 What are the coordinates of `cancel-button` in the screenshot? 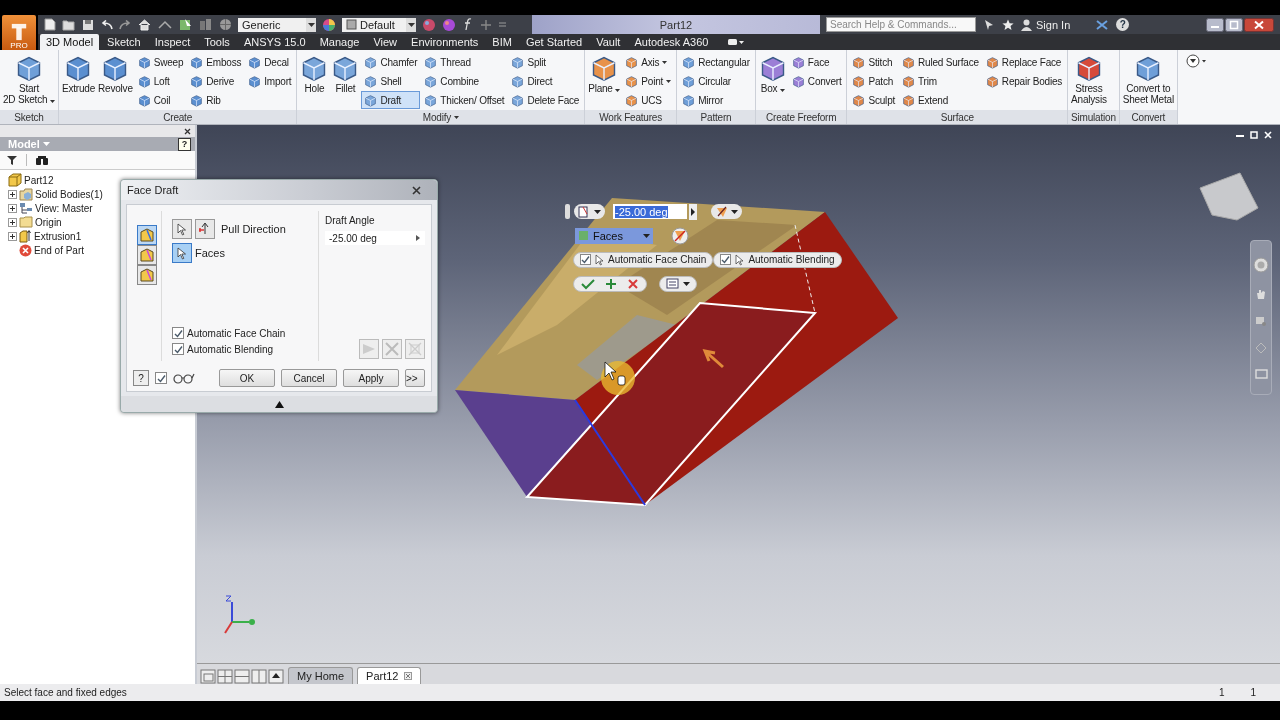 It's located at (633, 283).